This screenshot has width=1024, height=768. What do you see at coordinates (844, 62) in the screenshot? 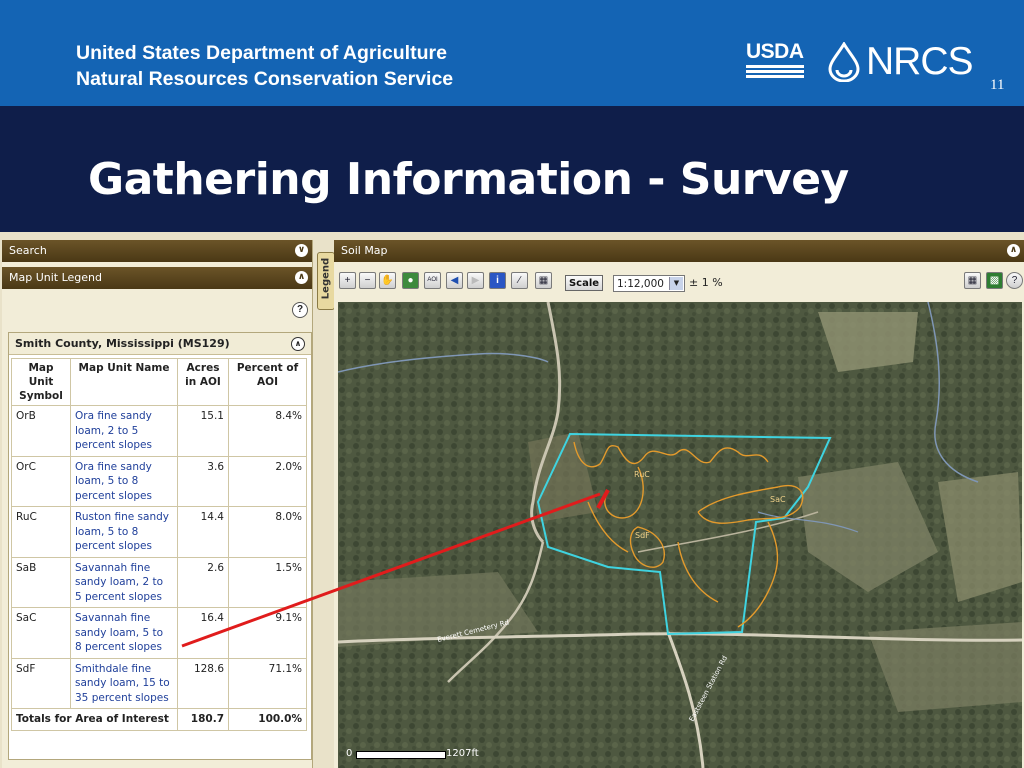
I see `water-drop-icon` at bounding box center [844, 62].